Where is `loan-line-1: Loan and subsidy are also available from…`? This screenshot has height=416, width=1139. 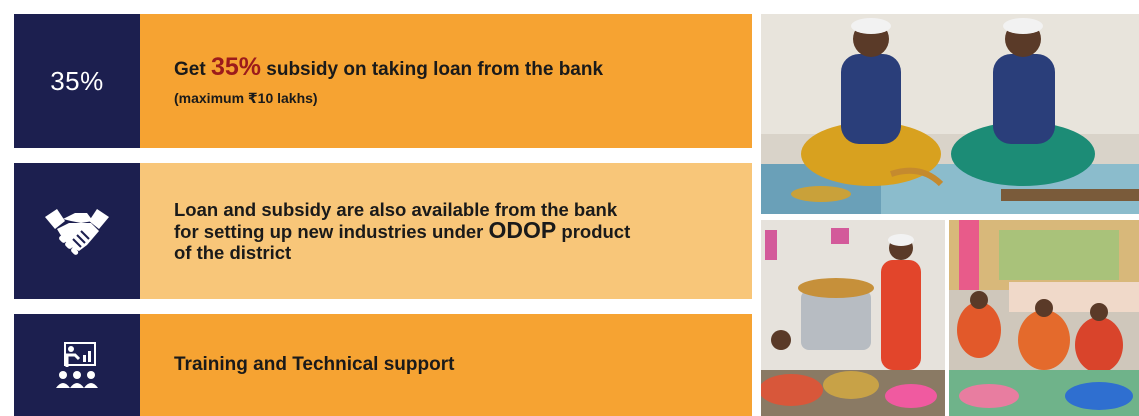 loan-line-1: Loan and subsidy are also available from… is located at coordinates (396, 209).